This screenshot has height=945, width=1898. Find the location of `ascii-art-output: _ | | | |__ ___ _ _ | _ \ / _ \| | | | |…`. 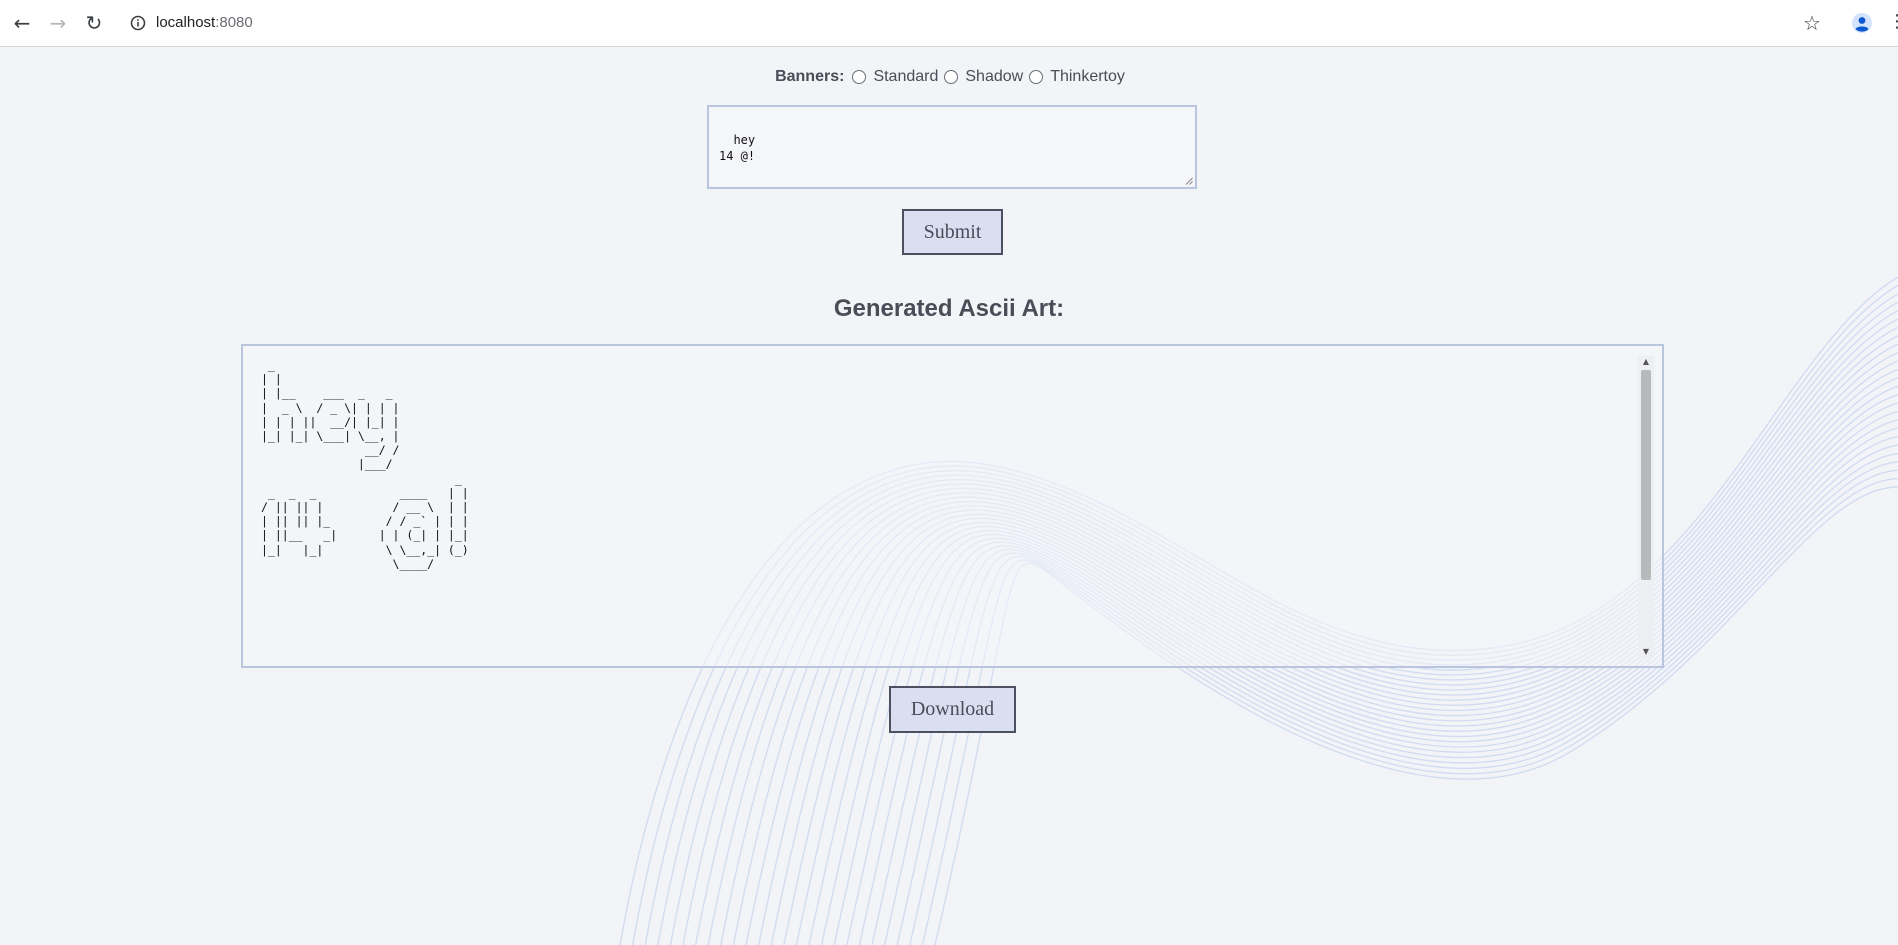

ascii-art-output: _ | | | |__ ___ _ _ | _ \ / _ \| | | | |… is located at coordinates (365, 464).